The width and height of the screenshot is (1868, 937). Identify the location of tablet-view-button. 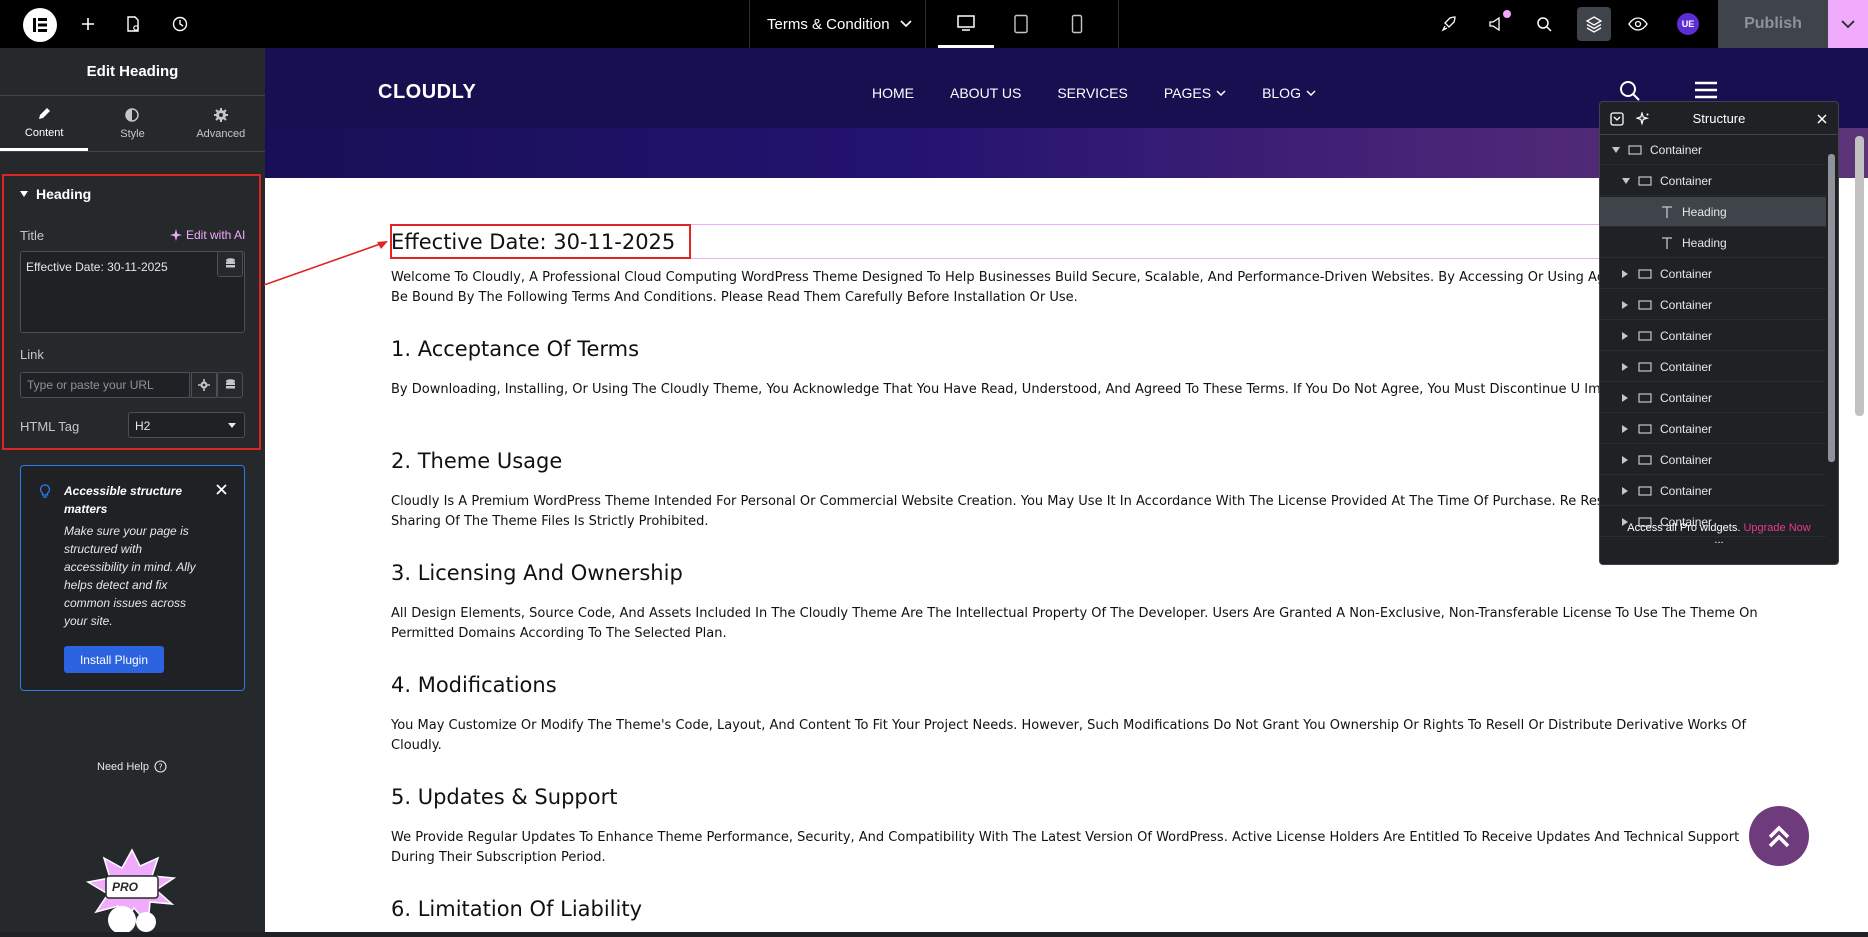
(1021, 24).